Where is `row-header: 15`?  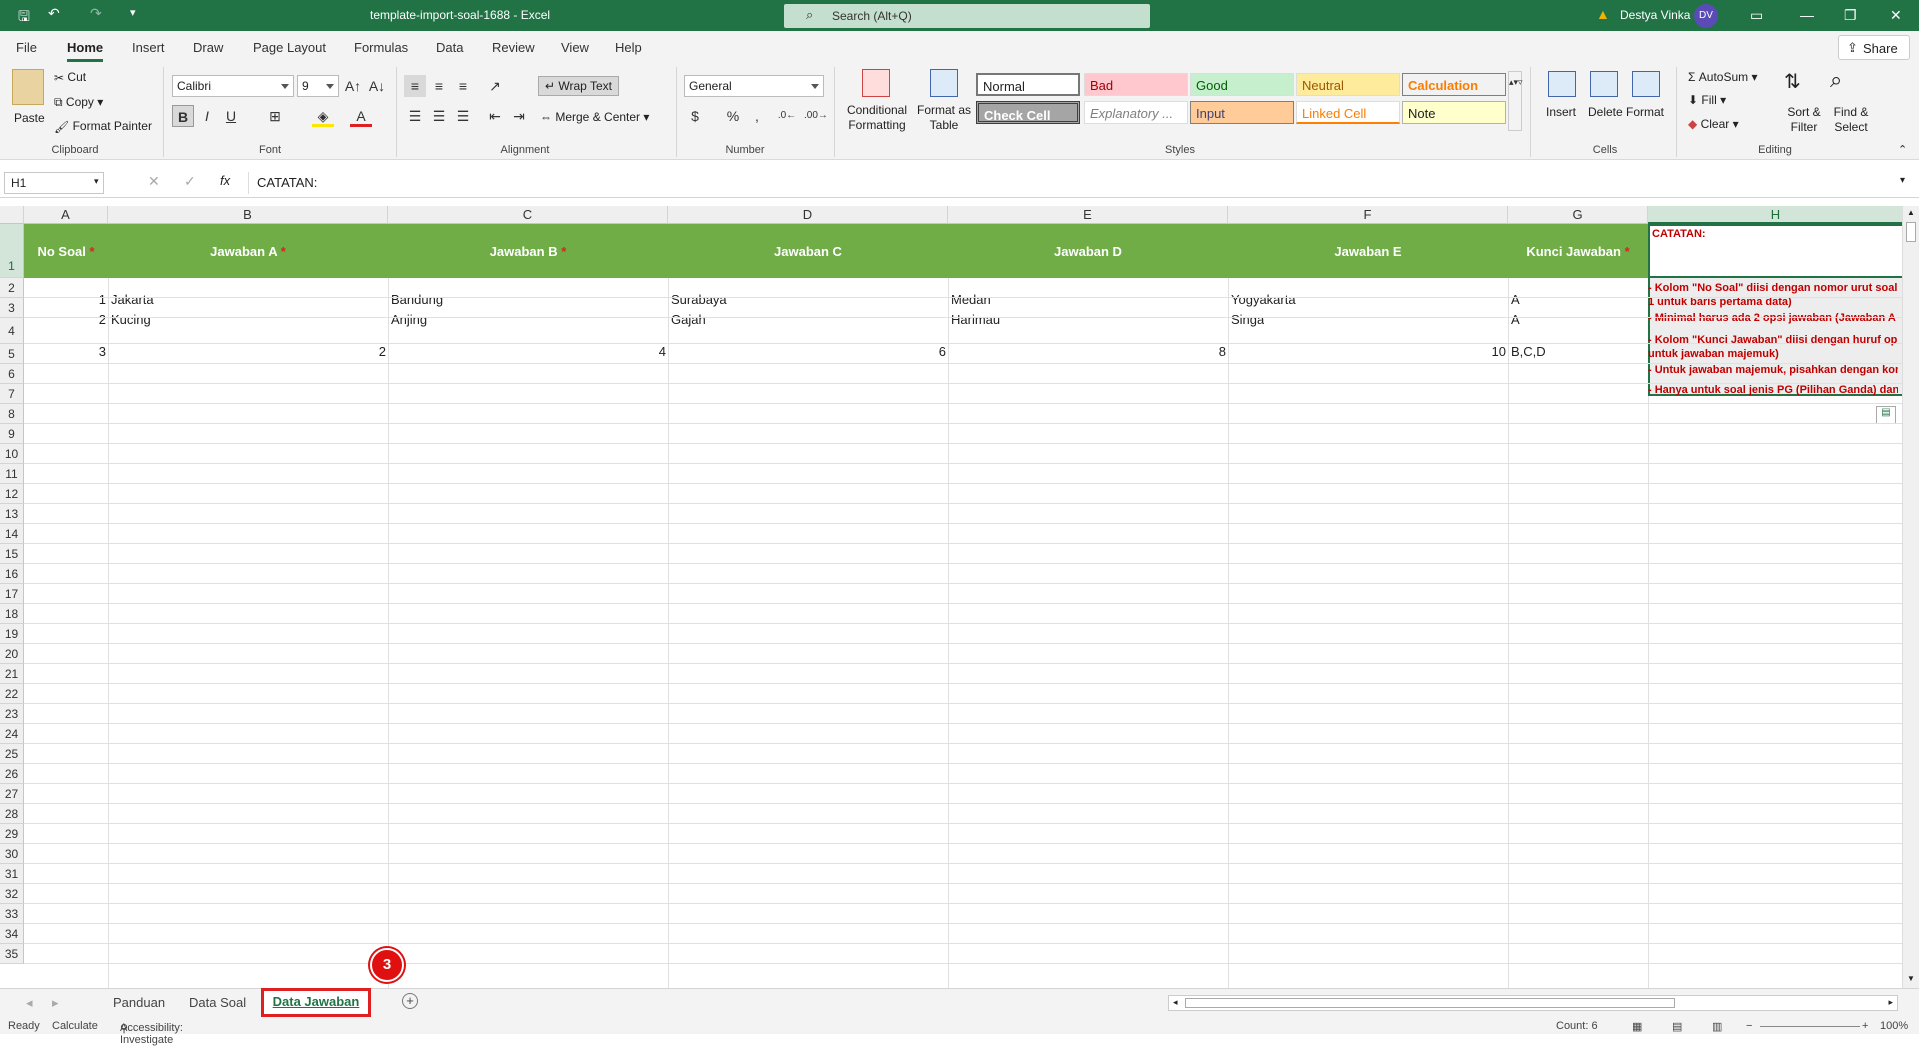 row-header: 15 is located at coordinates (12, 554).